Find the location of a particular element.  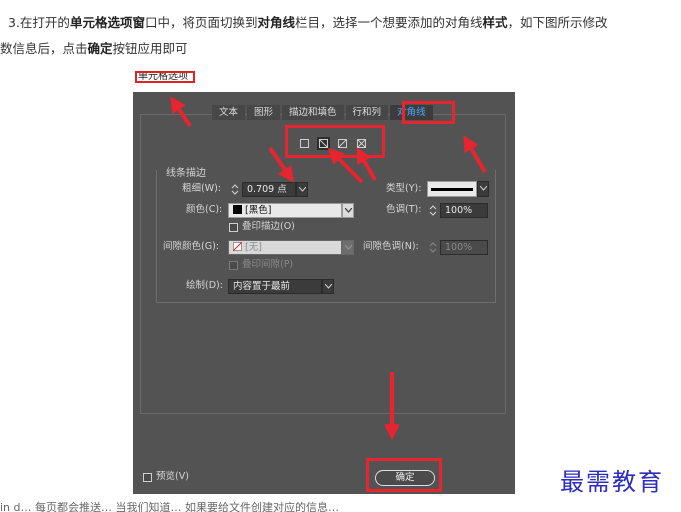

gap-tint-label: 间隙色调(N): is located at coordinates (391, 246).